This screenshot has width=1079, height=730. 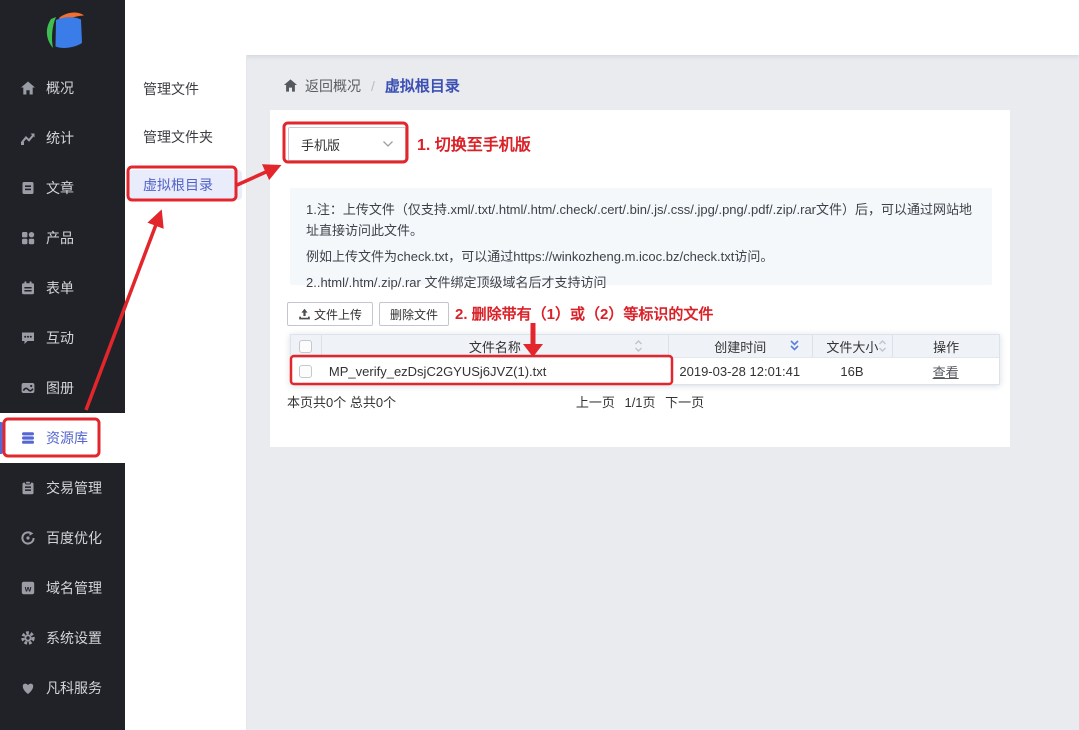 What do you see at coordinates (852, 346) in the screenshot?
I see `column-header-size: 文件大小` at bounding box center [852, 346].